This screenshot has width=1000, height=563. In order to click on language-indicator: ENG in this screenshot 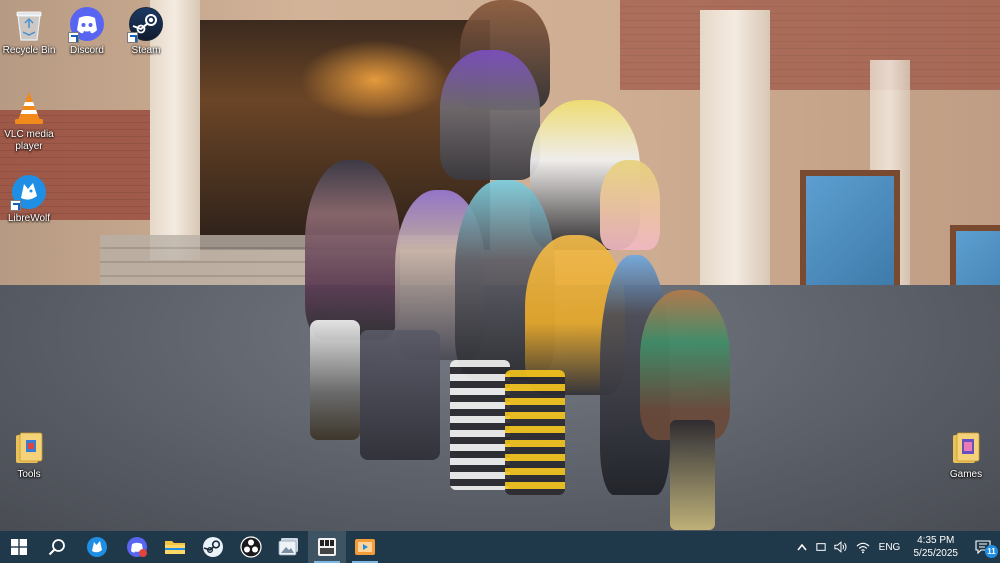, I will do `click(889, 547)`.